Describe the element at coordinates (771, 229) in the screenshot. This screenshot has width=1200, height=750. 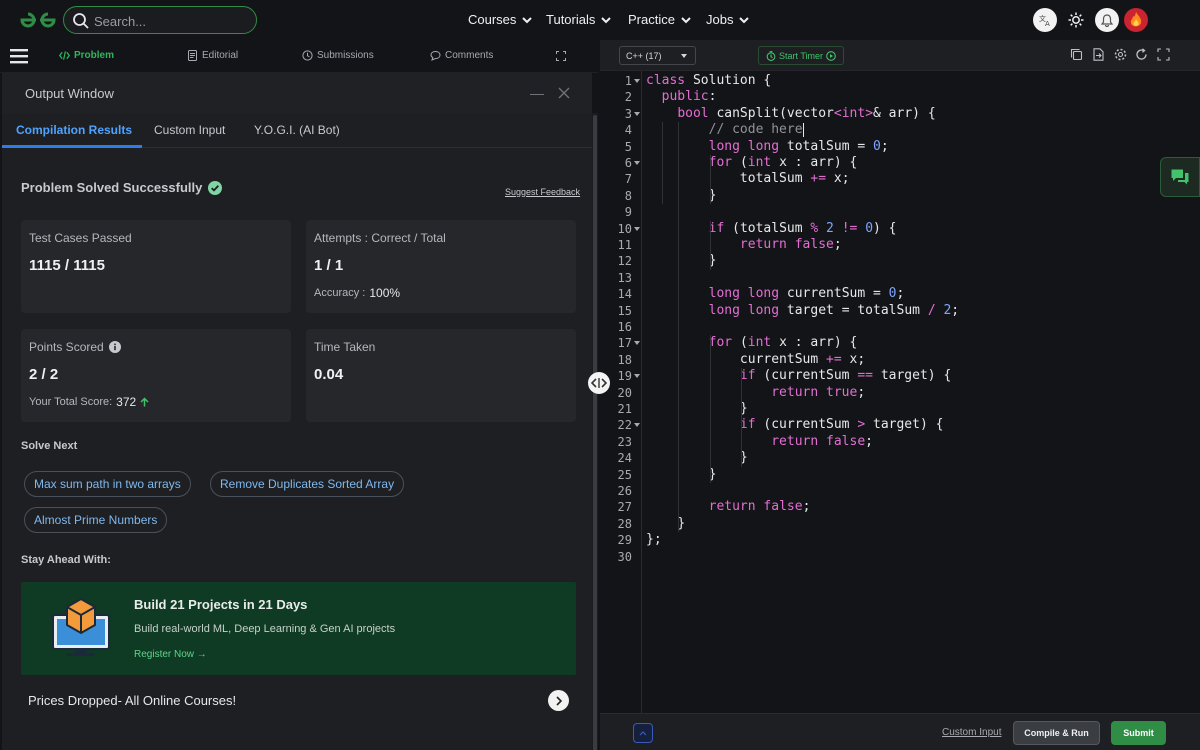
I see `code-line: if (totalSum % 2 != 0) {` at that location.